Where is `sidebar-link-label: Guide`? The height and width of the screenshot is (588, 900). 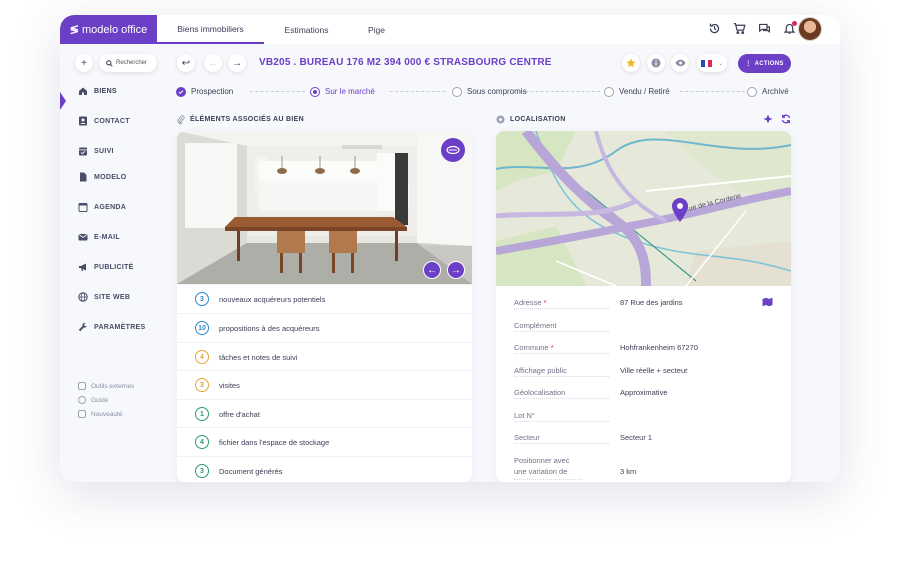 sidebar-link-label: Guide is located at coordinates (100, 400).